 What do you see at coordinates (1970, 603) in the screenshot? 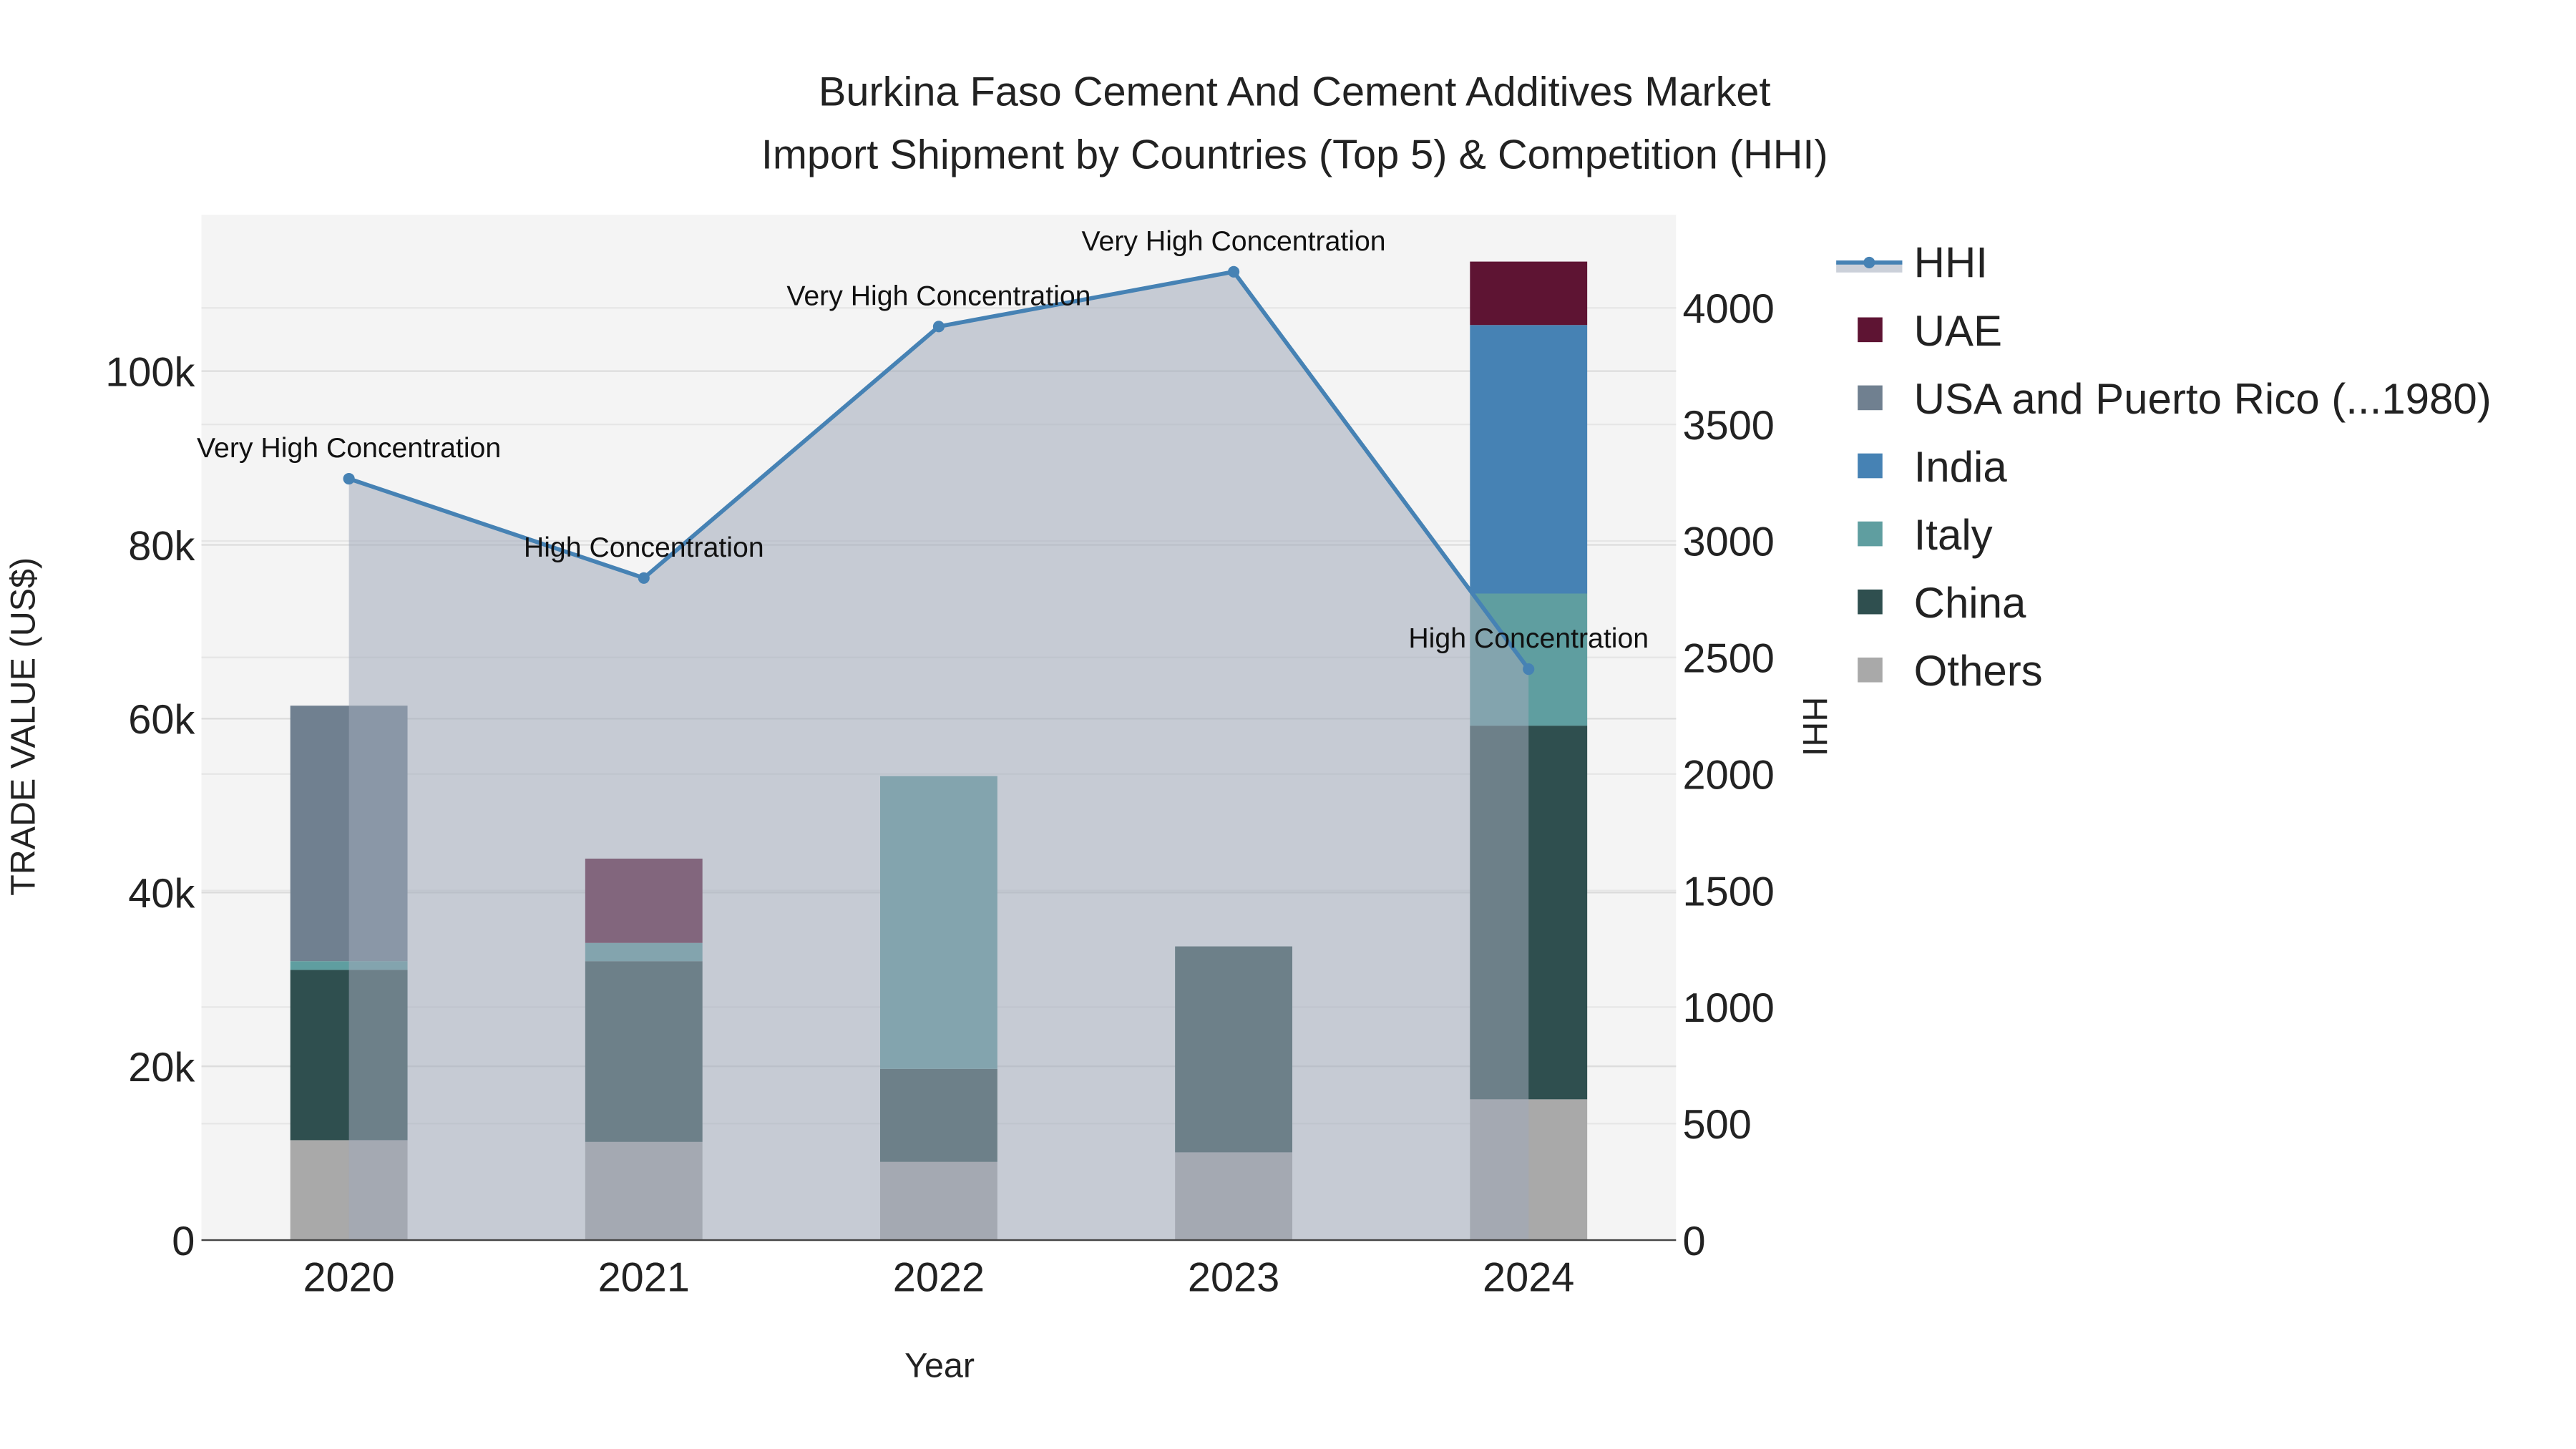
I see `legend-label: China` at bounding box center [1970, 603].